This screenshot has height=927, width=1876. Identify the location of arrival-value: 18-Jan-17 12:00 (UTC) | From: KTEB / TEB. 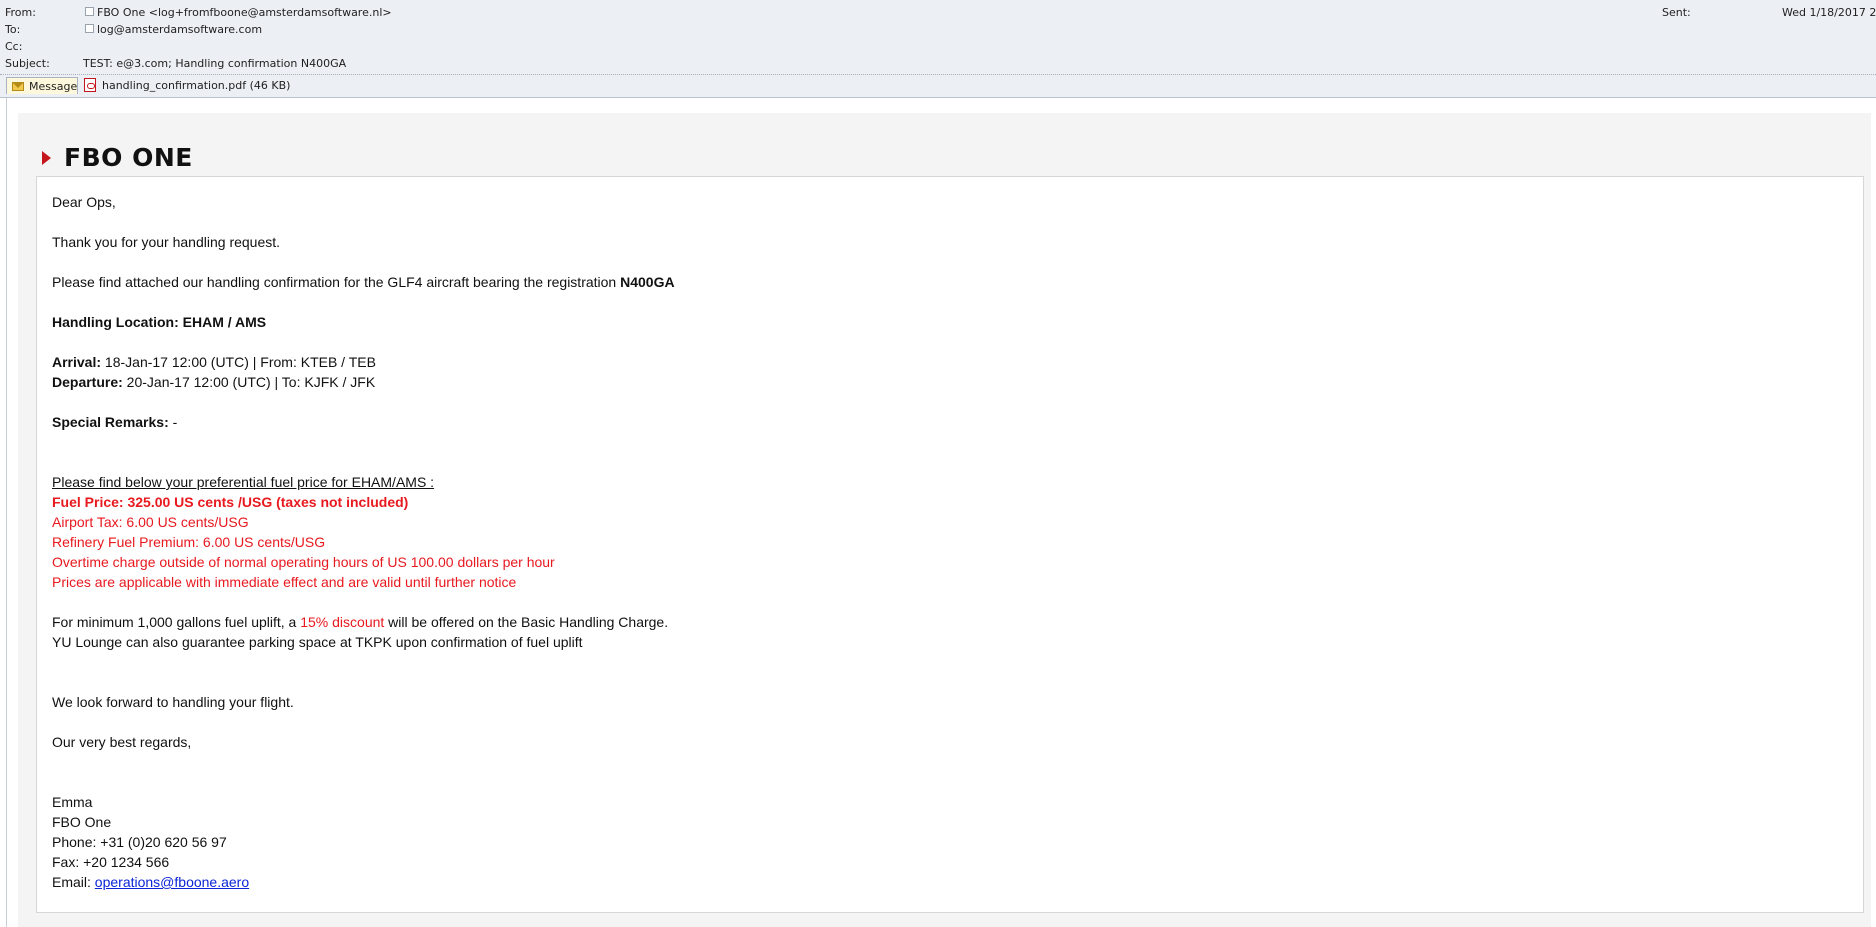
(238, 362).